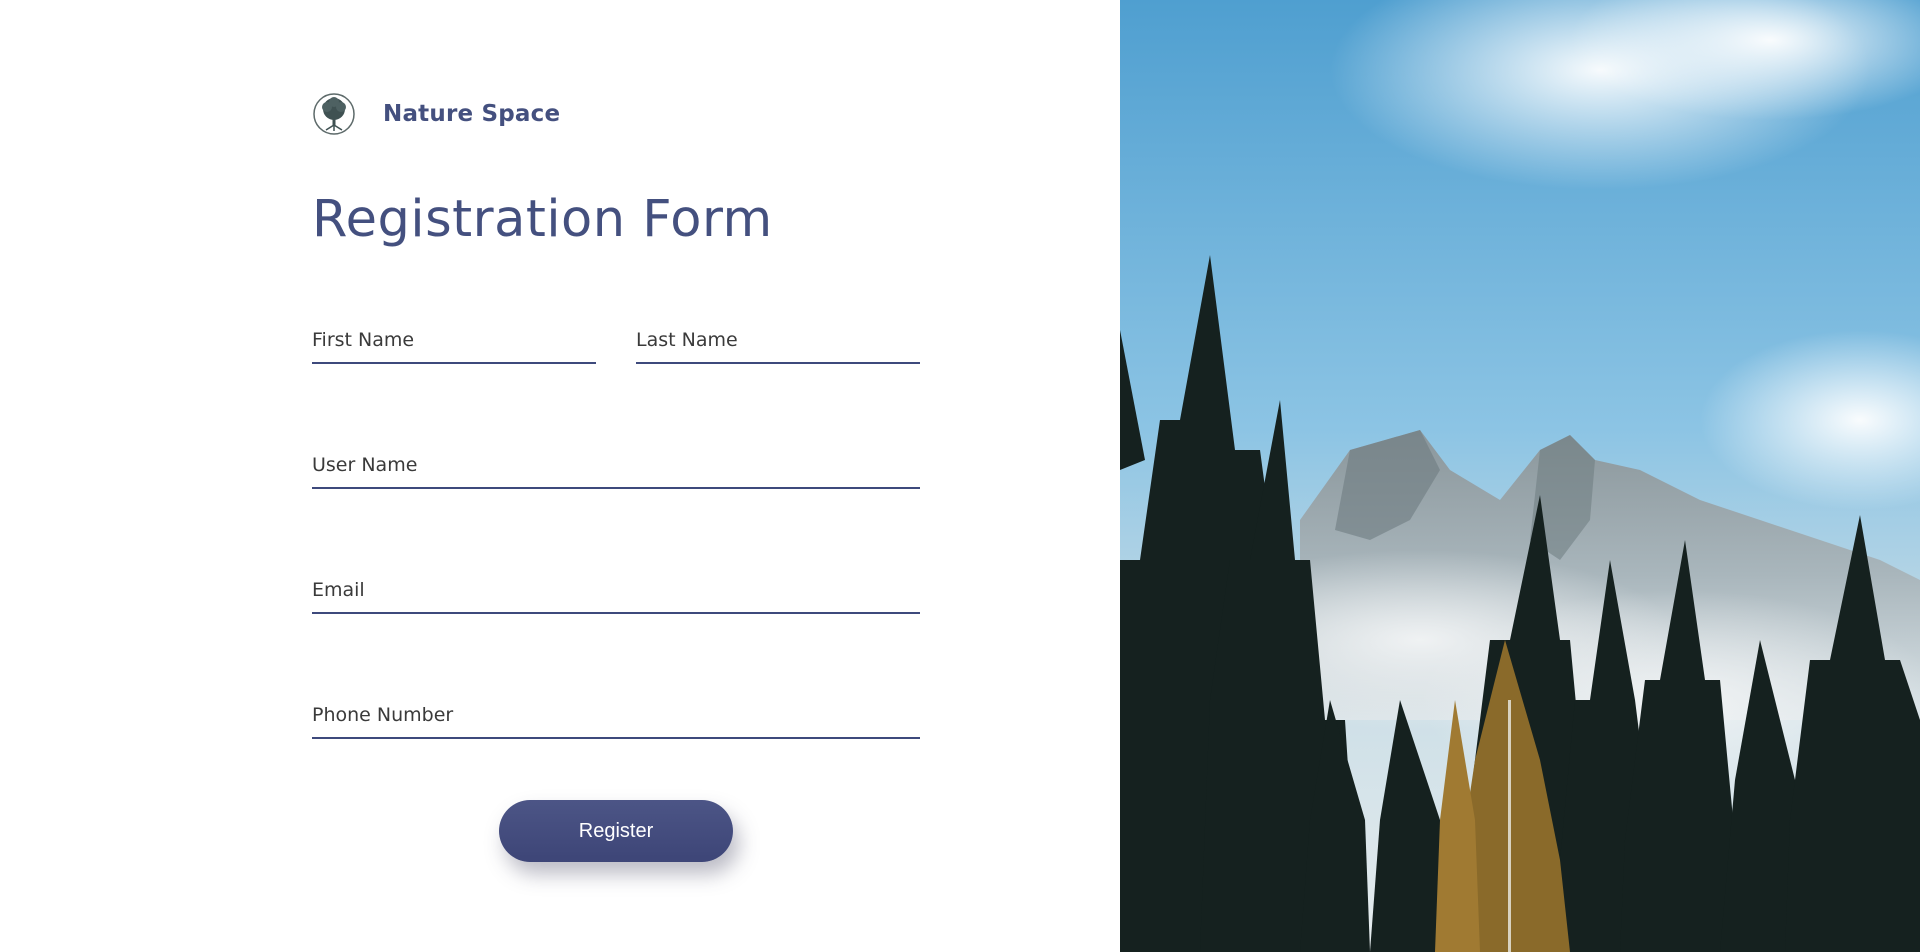 The width and height of the screenshot is (1920, 952). I want to click on last-name-field, so click(778, 343).